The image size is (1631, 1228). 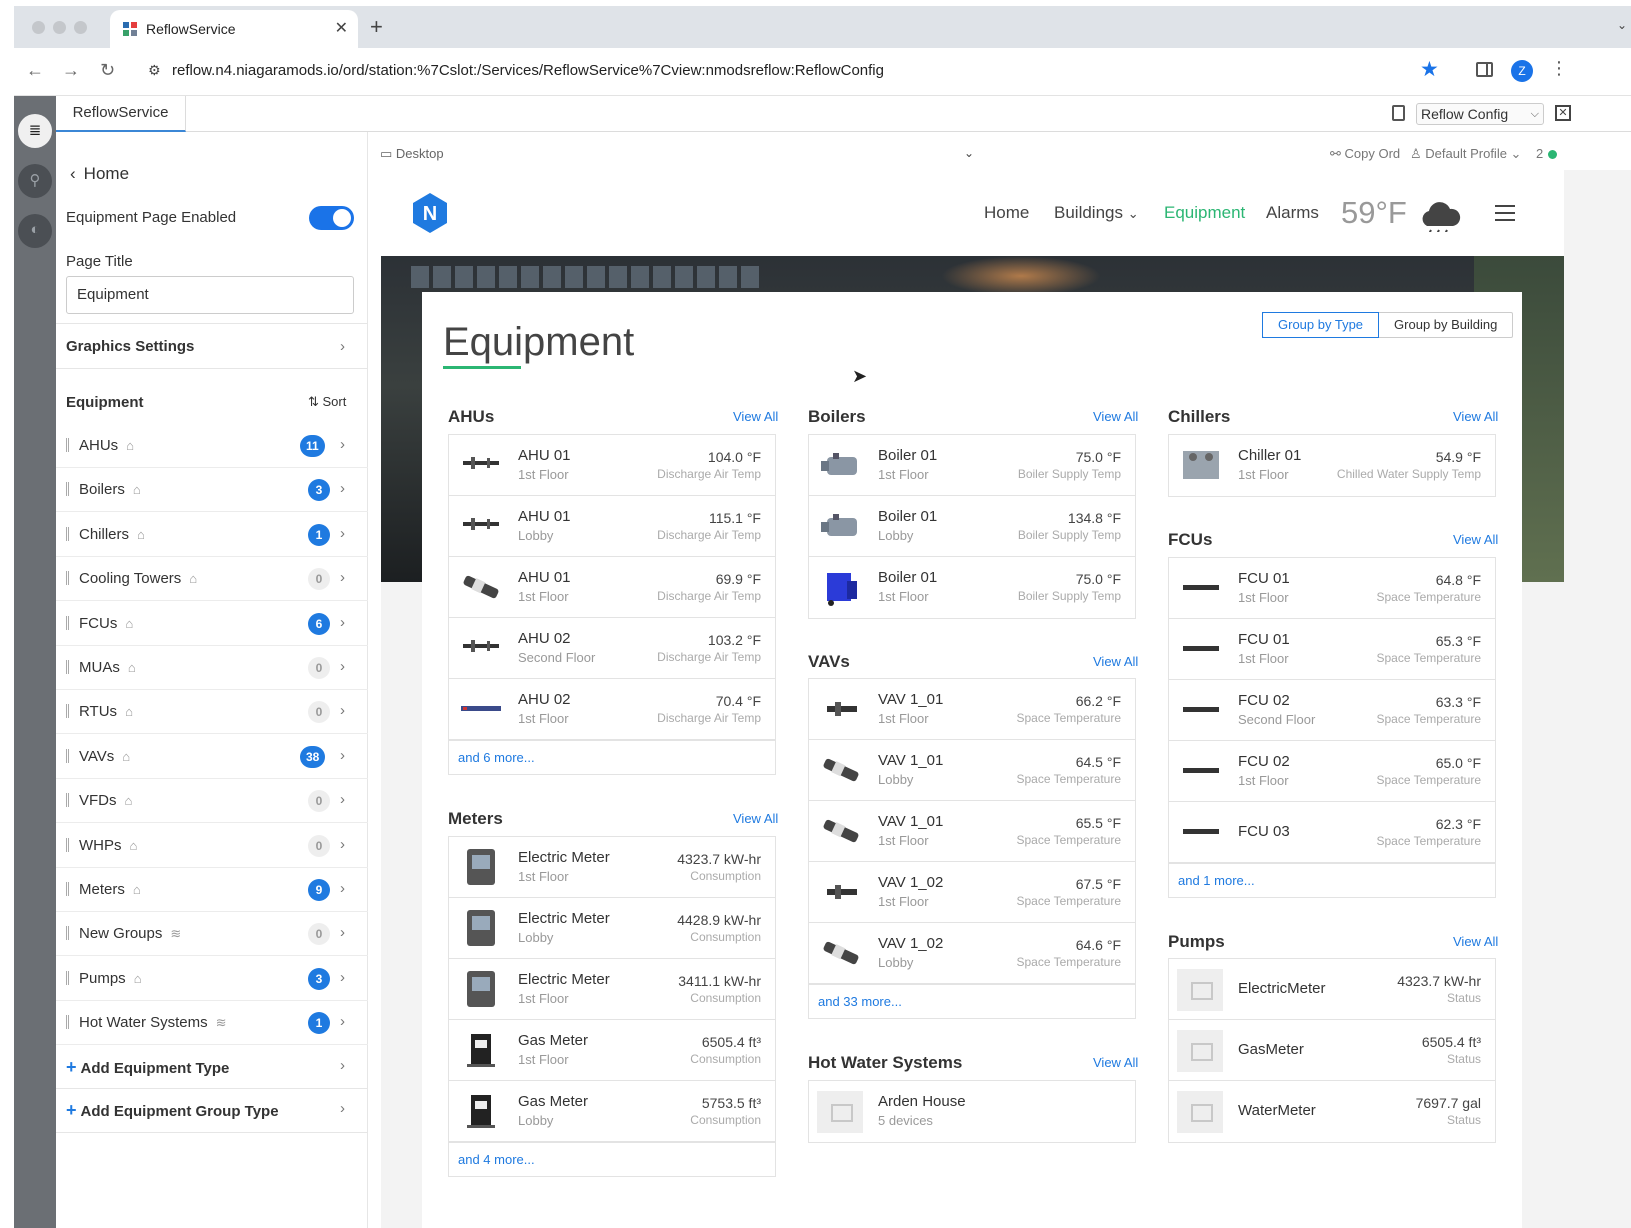 What do you see at coordinates (38, 27) in the screenshot?
I see `close-window-dot` at bounding box center [38, 27].